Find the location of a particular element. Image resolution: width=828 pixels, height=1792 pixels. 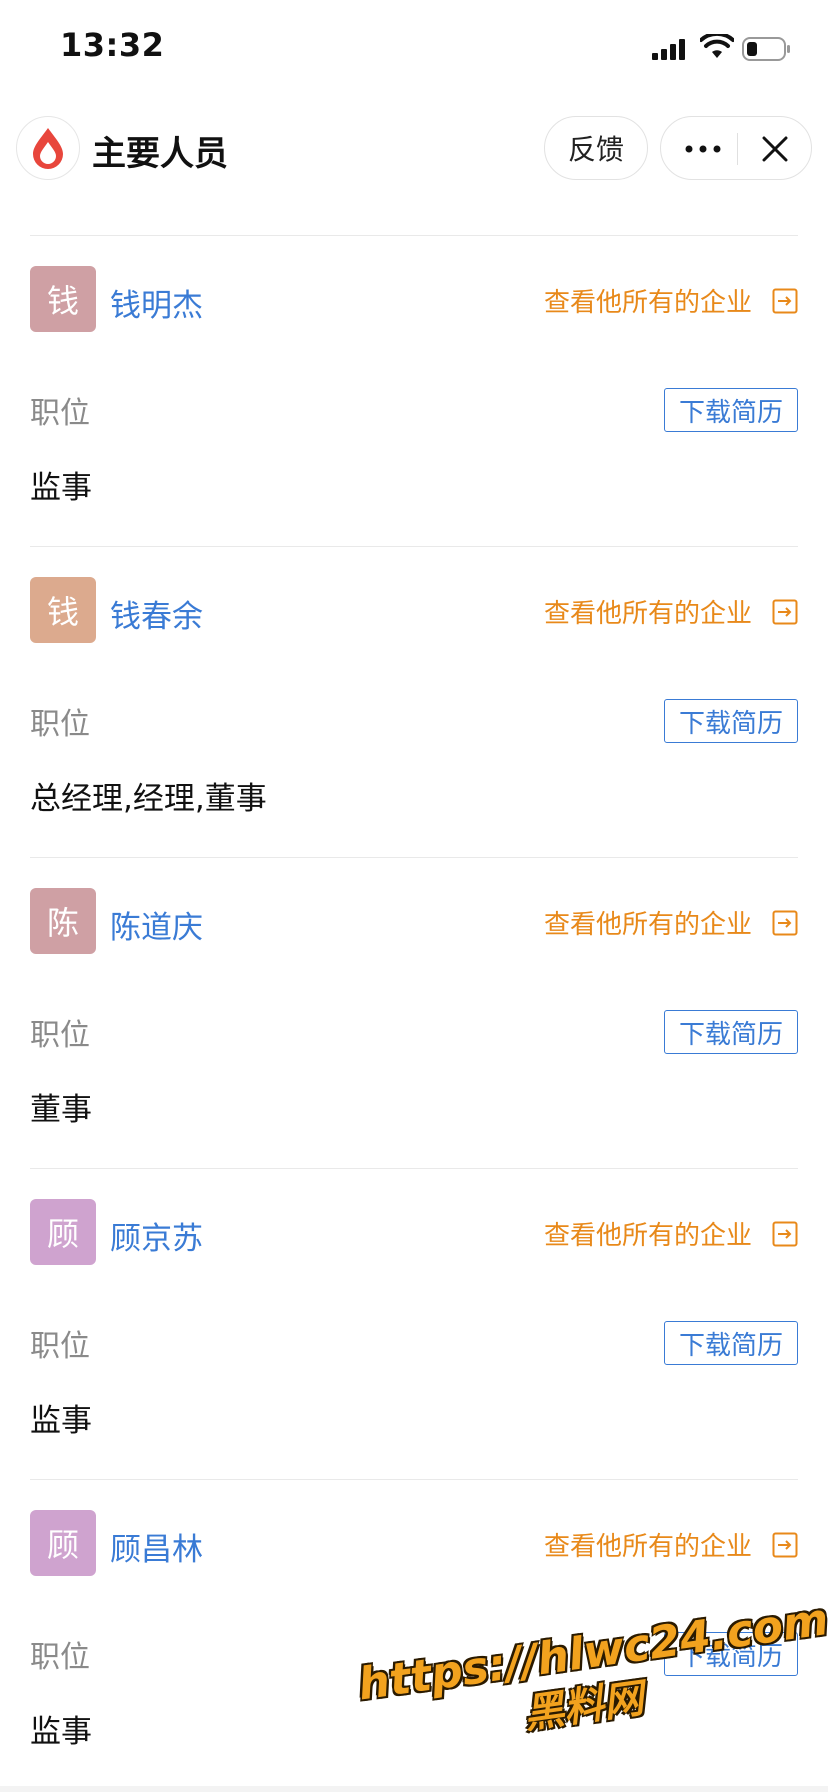

position-value: 总经理,经理,董事 is located at coordinates (148, 799).